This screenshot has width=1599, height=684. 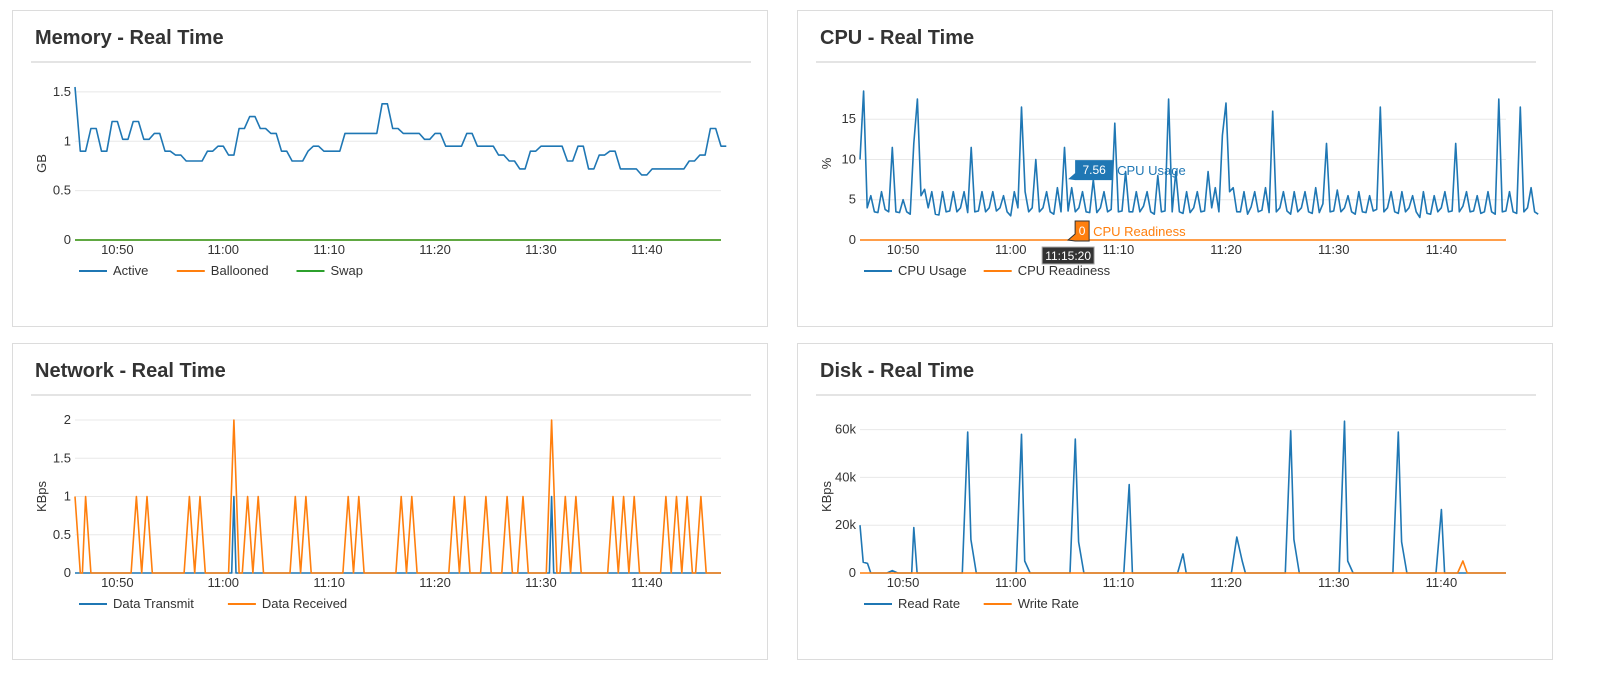 I want to click on tooltip-value: 7.56, so click(x=1094, y=170).